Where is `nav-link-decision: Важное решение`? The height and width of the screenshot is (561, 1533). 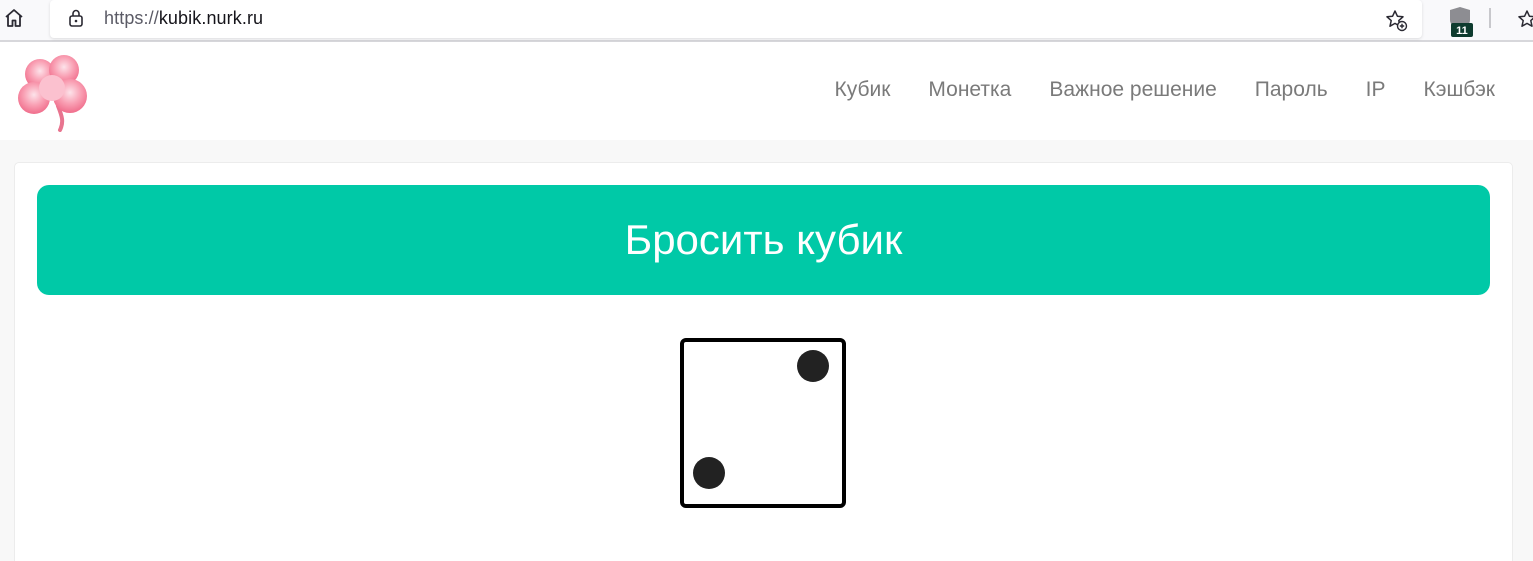
nav-link-decision: Важное решение is located at coordinates (1132, 90).